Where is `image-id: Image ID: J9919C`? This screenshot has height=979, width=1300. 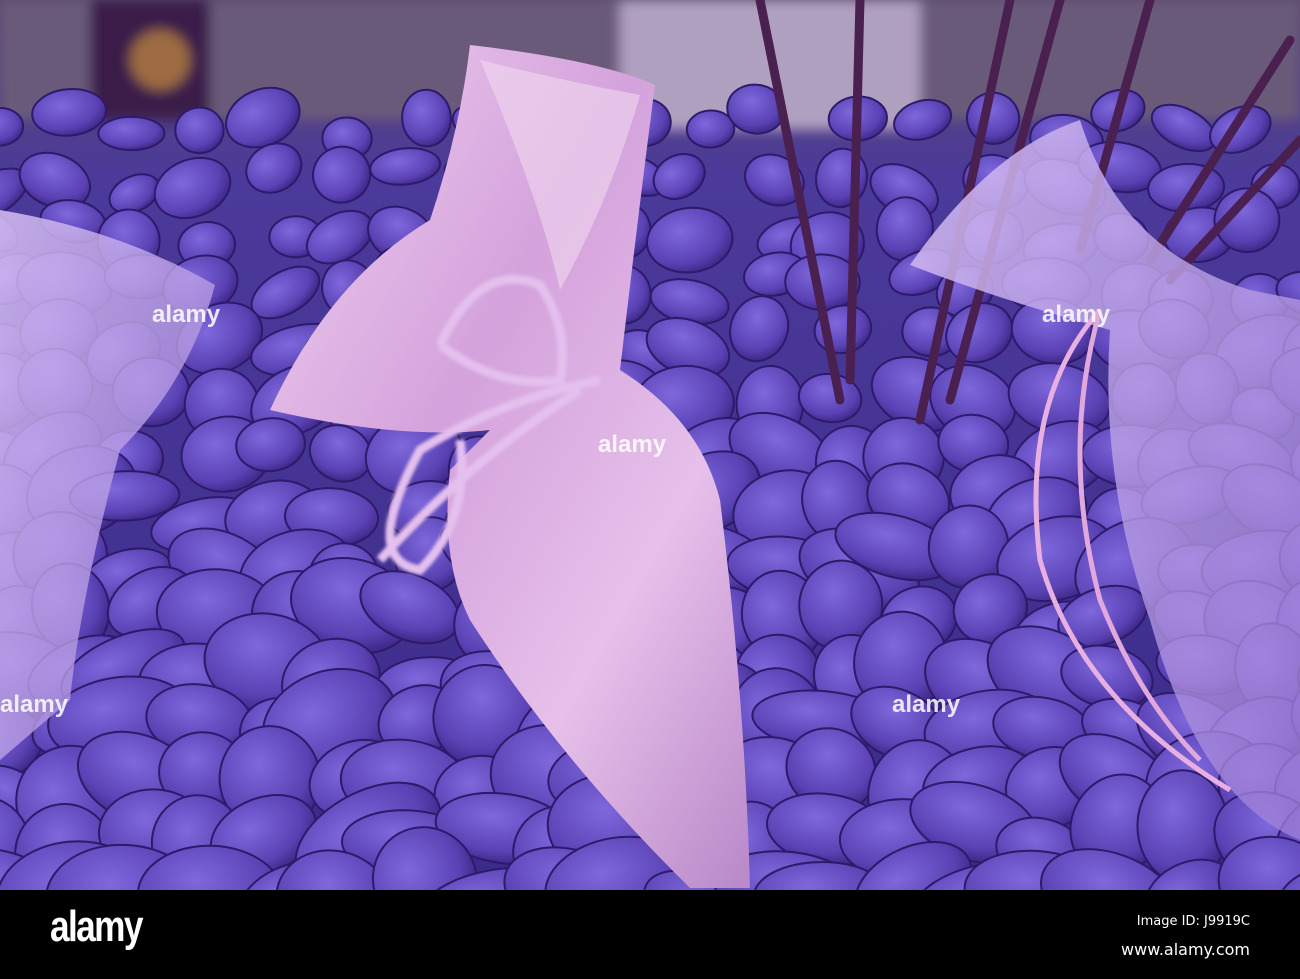 image-id: Image ID: J9919C is located at coordinates (1193, 921).